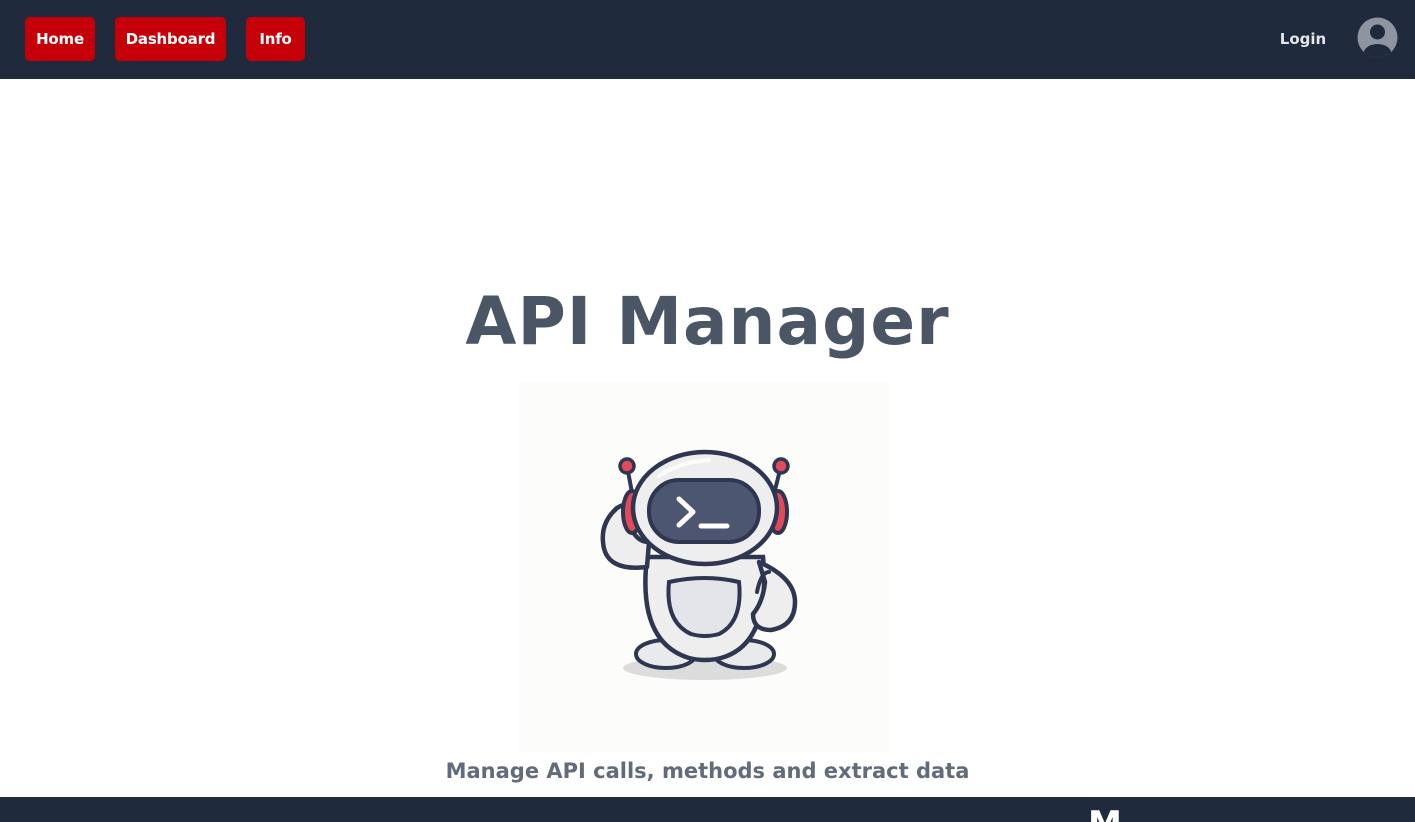 This screenshot has width=1415, height=822. What do you see at coordinates (1303, 39) in the screenshot?
I see `login-link: Login` at bounding box center [1303, 39].